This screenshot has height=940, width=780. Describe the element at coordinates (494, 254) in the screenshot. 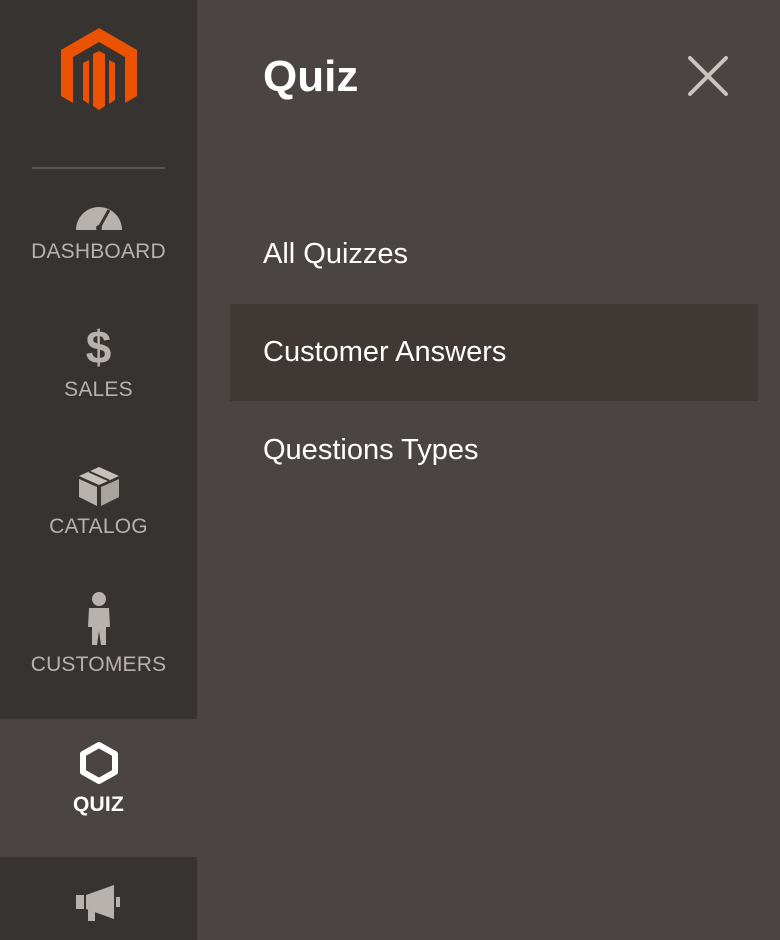

I see `submenu-item-all-quizzes: All Quizzes` at that location.